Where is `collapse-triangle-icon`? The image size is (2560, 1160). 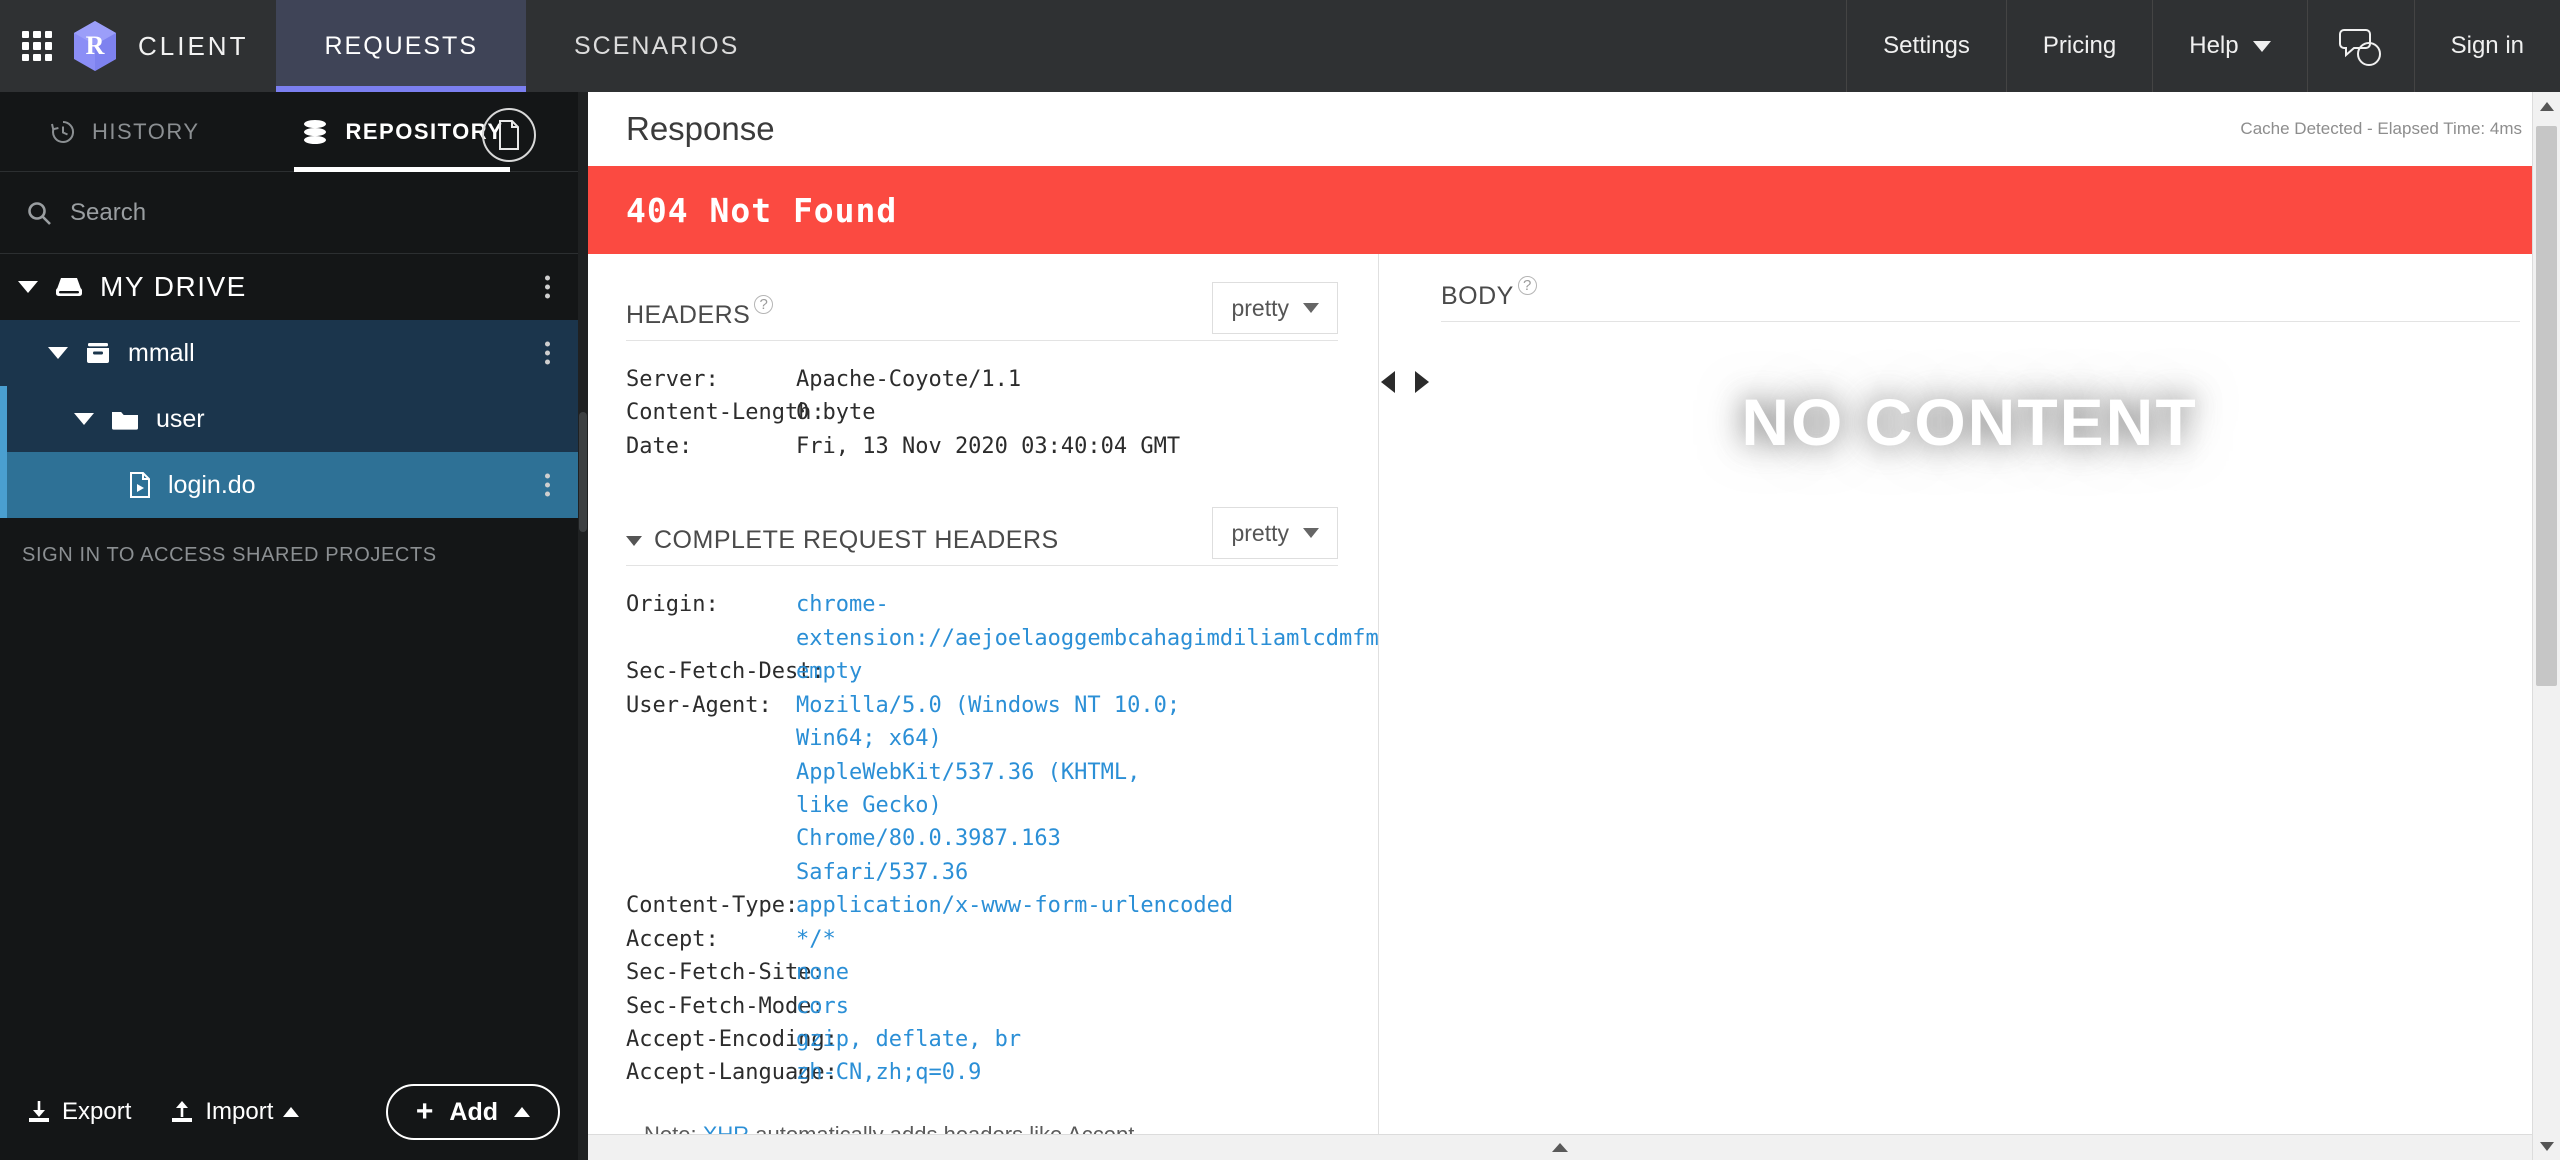 collapse-triangle-icon is located at coordinates (634, 540).